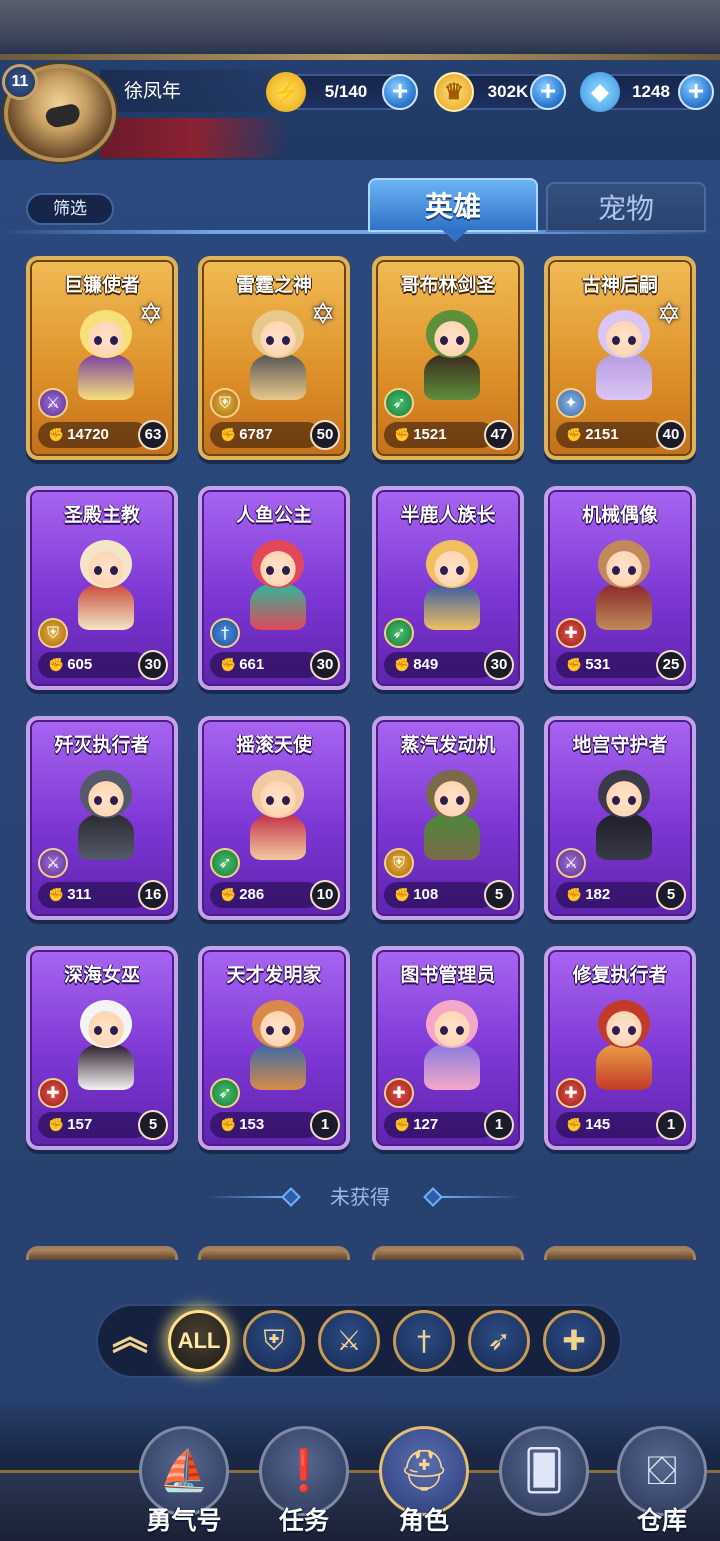 The height and width of the screenshot is (1541, 720). What do you see at coordinates (611, 665) in the screenshot?
I see `hero-power: ✊ 531` at bounding box center [611, 665].